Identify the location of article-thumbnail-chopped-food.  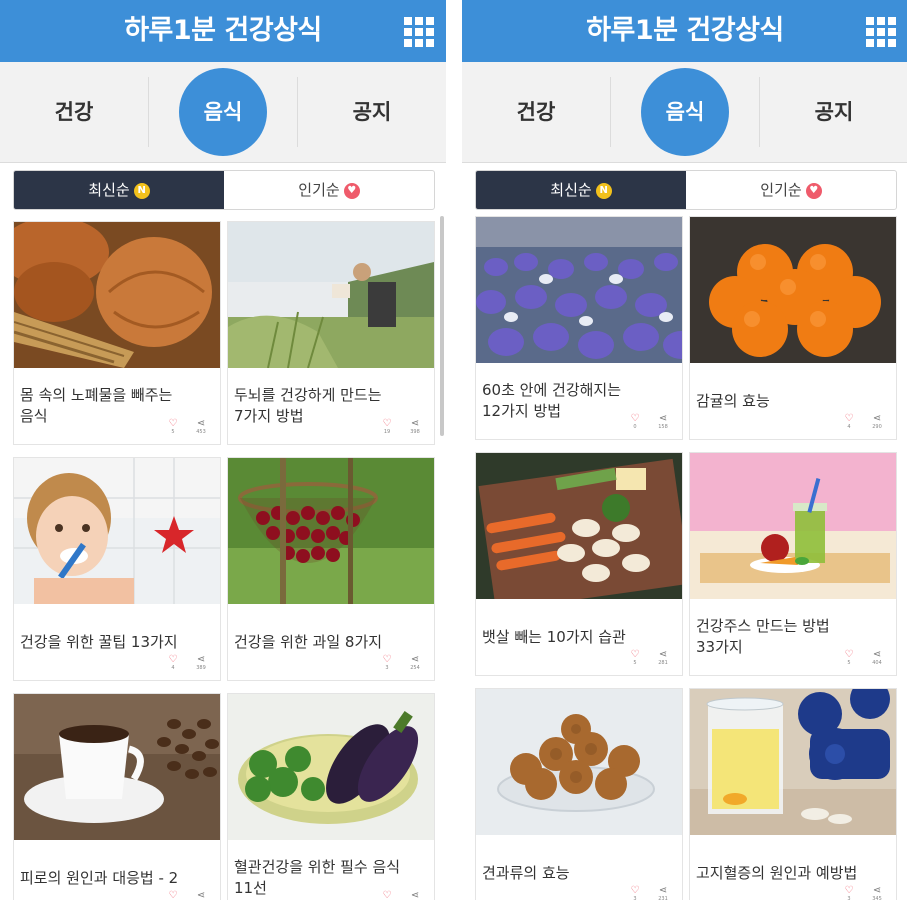
(579, 526).